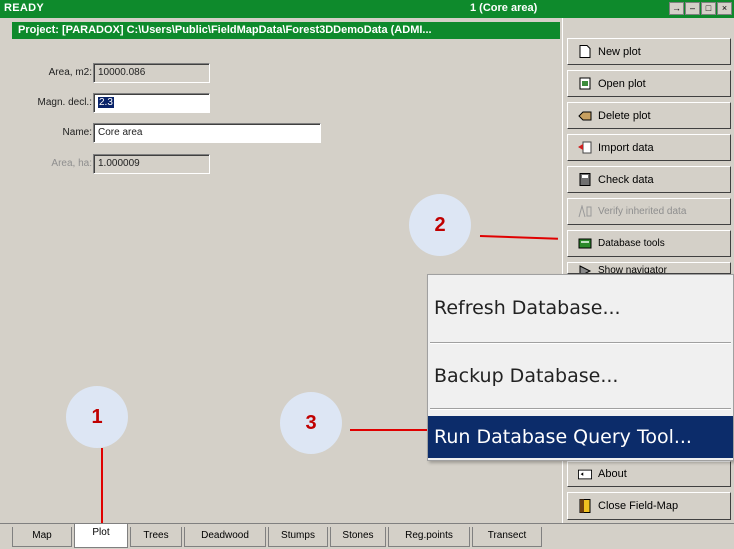 The width and height of the screenshot is (734, 549). Describe the element at coordinates (585, 51) in the screenshot. I see `new-plot-icon` at that location.